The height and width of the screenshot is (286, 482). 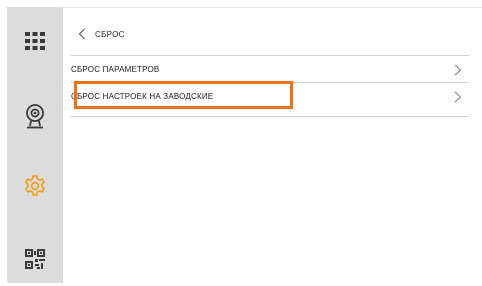 I want to click on sidebar-item-apps, so click(x=35, y=41).